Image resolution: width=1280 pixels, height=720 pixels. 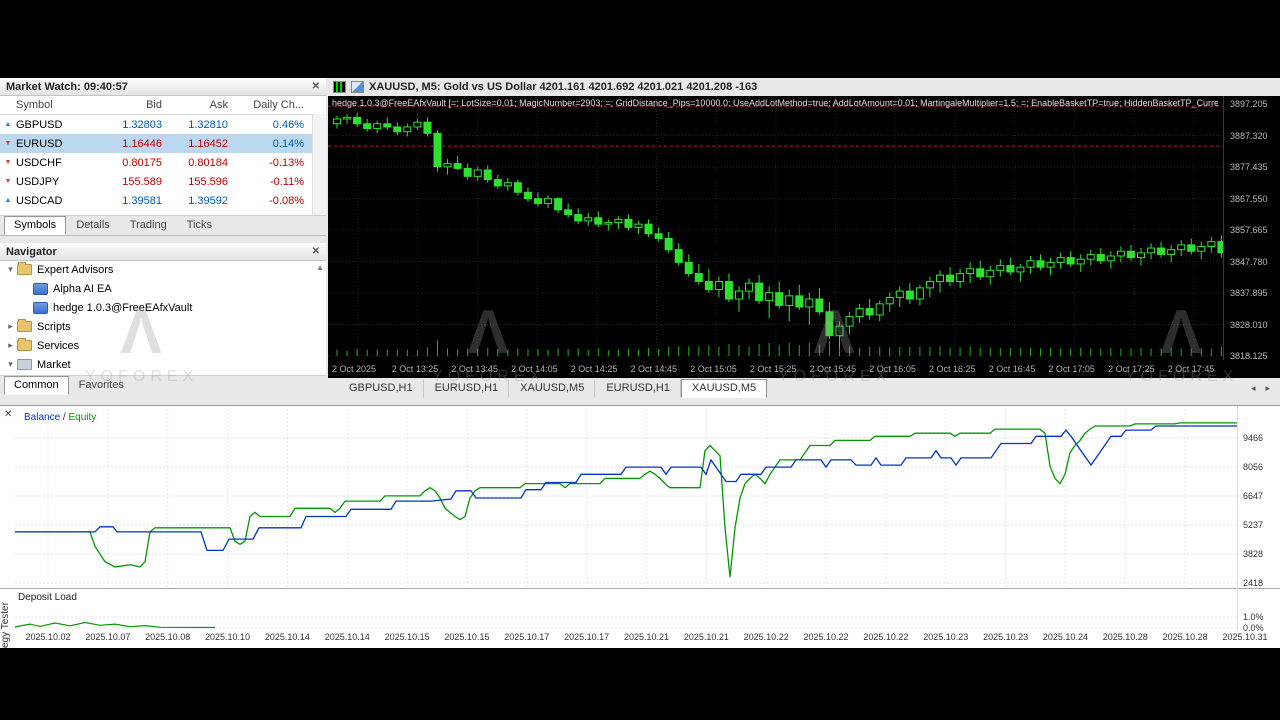 I want to click on tester-y-label: 5237, so click(x=1253, y=525).